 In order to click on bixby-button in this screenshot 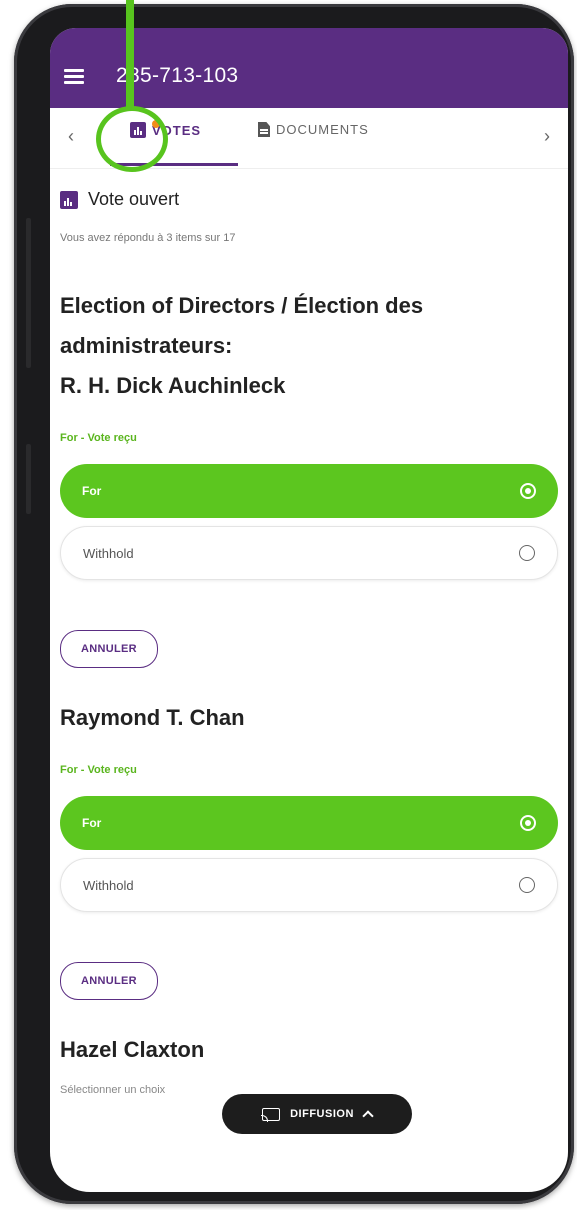, I will do `click(28, 479)`.